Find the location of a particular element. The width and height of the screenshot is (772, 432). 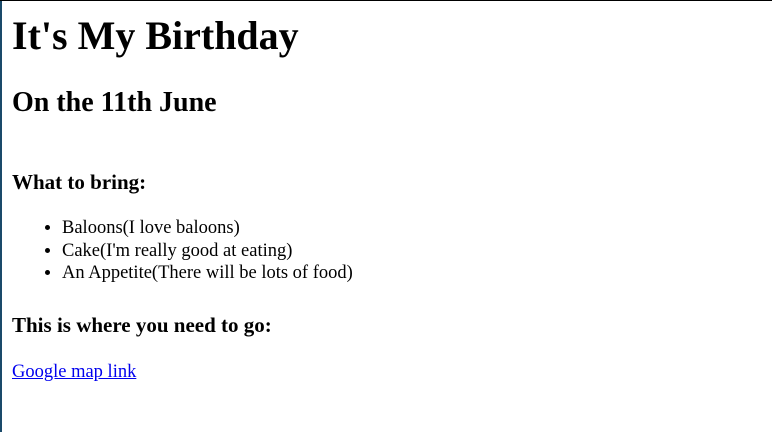

list-item: Cake(I'm really good at eating) is located at coordinates (207, 251).